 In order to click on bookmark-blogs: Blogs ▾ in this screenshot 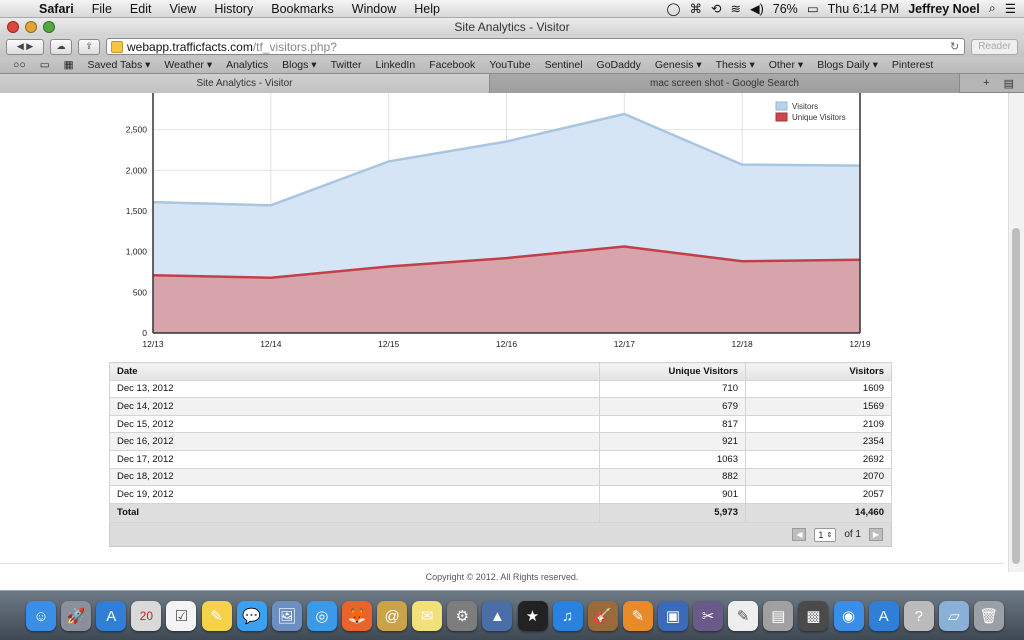, I will do `click(299, 65)`.